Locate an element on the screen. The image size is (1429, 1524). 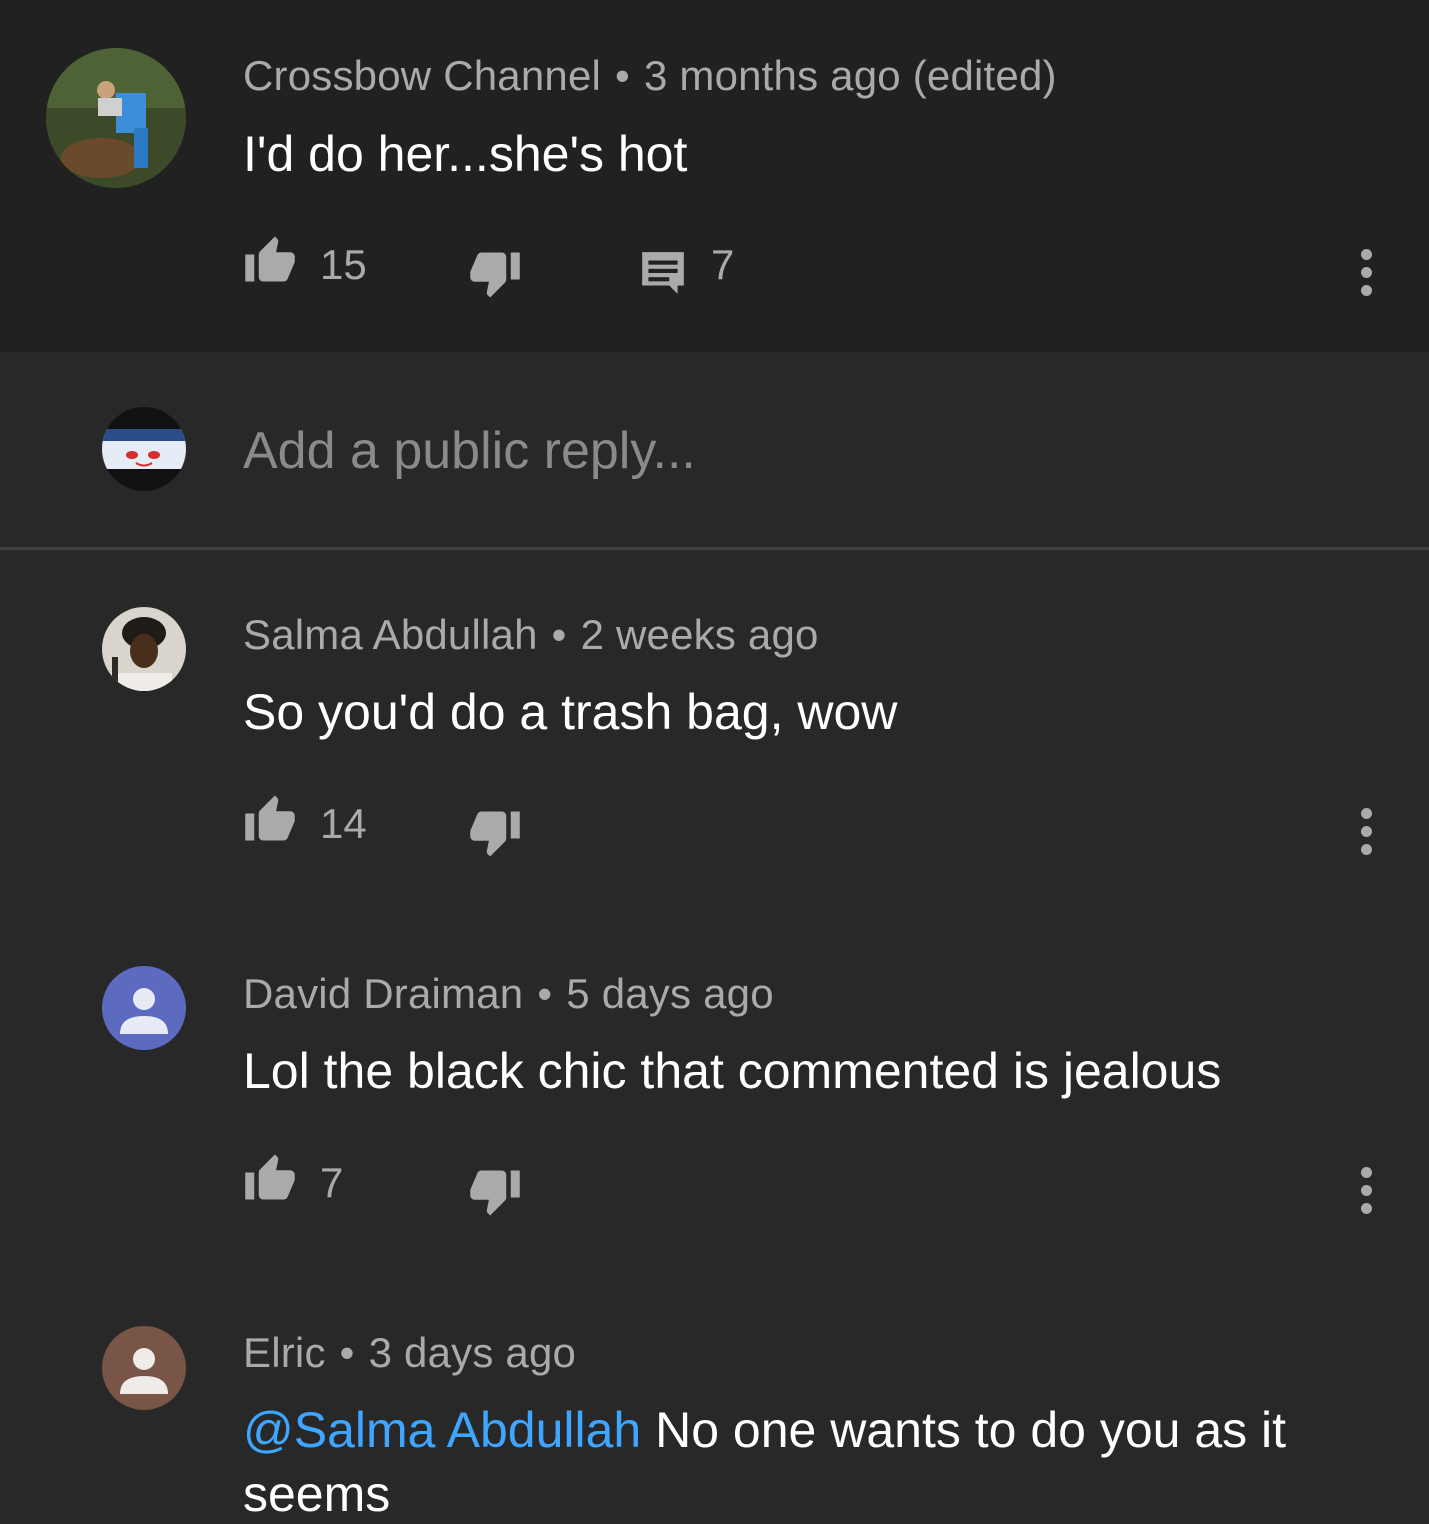
reply-composer is located at coordinates (714, 450).